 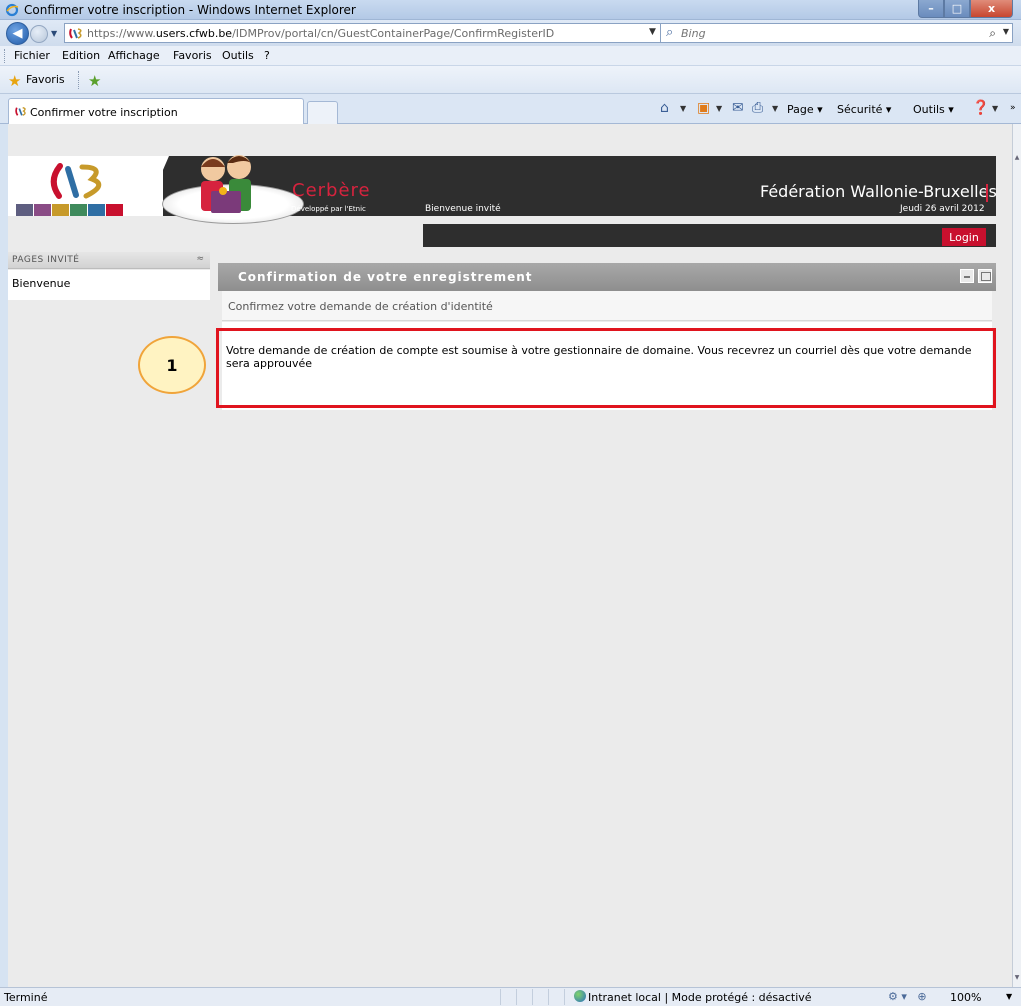 I want to click on zoom-level: 100%, so click(x=965, y=997).